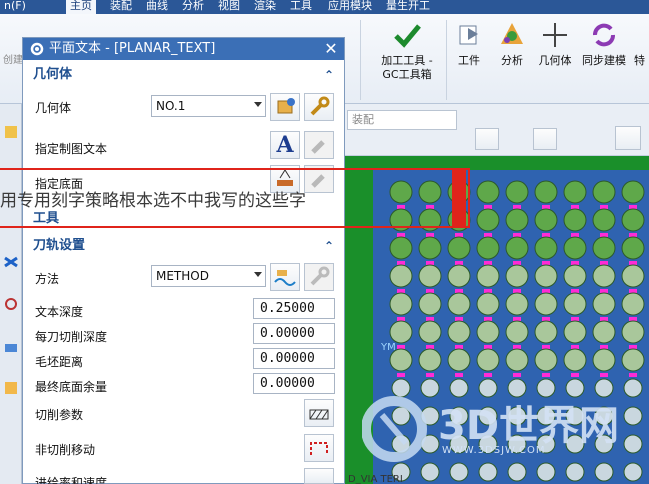 The image size is (649, 484). I want to click on feature-label: 特, so click(639, 60).